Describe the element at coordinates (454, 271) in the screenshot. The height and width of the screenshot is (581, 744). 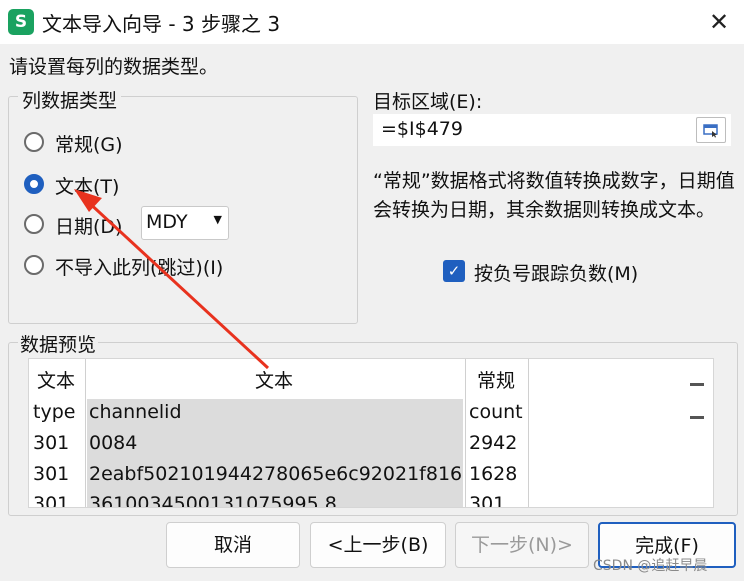
I see `negative-numbers-checkbox: ✓` at that location.